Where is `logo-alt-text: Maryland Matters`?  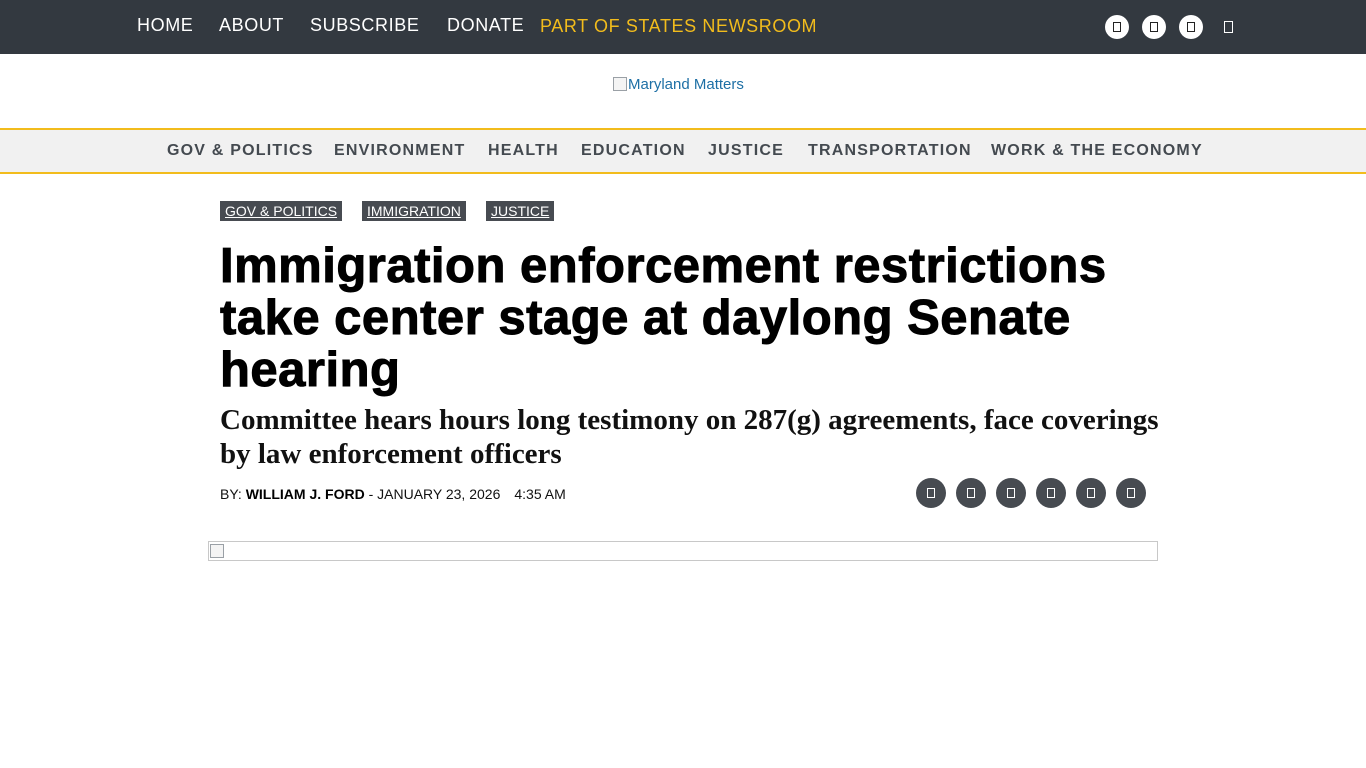 logo-alt-text: Maryland Matters is located at coordinates (686, 84).